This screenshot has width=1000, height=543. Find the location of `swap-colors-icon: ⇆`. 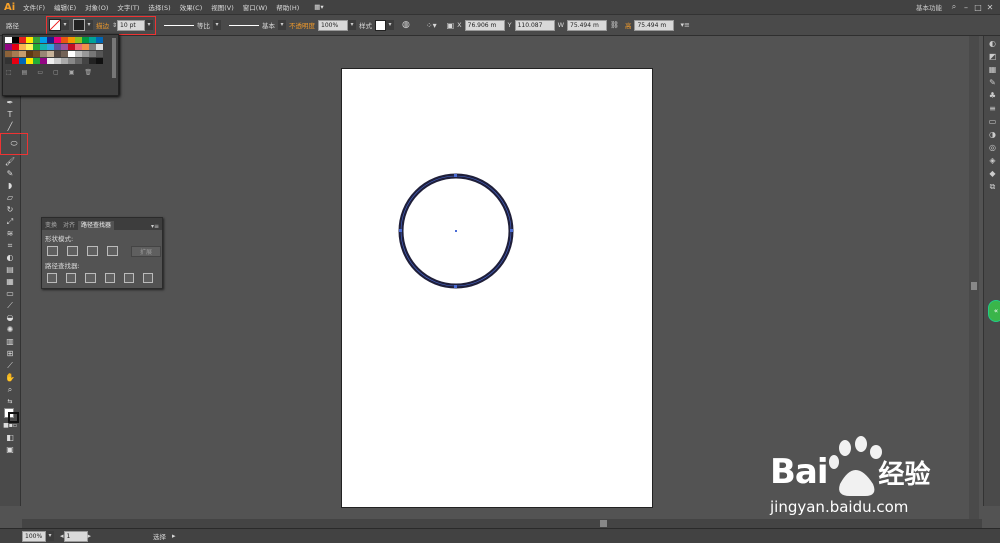

swap-colors-icon: ⇆ is located at coordinates (10, 401).